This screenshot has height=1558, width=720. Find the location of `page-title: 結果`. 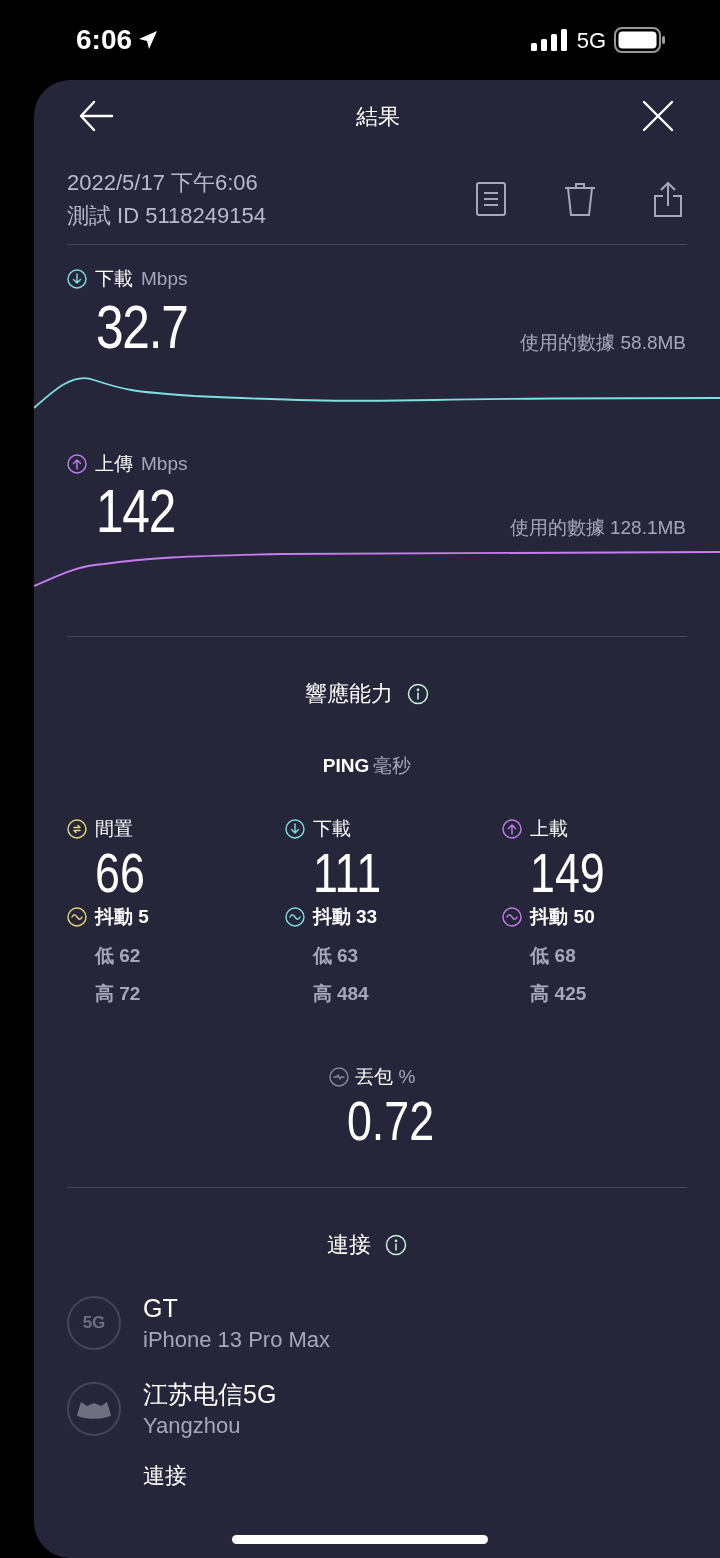

page-title: 結果 is located at coordinates (378, 116).